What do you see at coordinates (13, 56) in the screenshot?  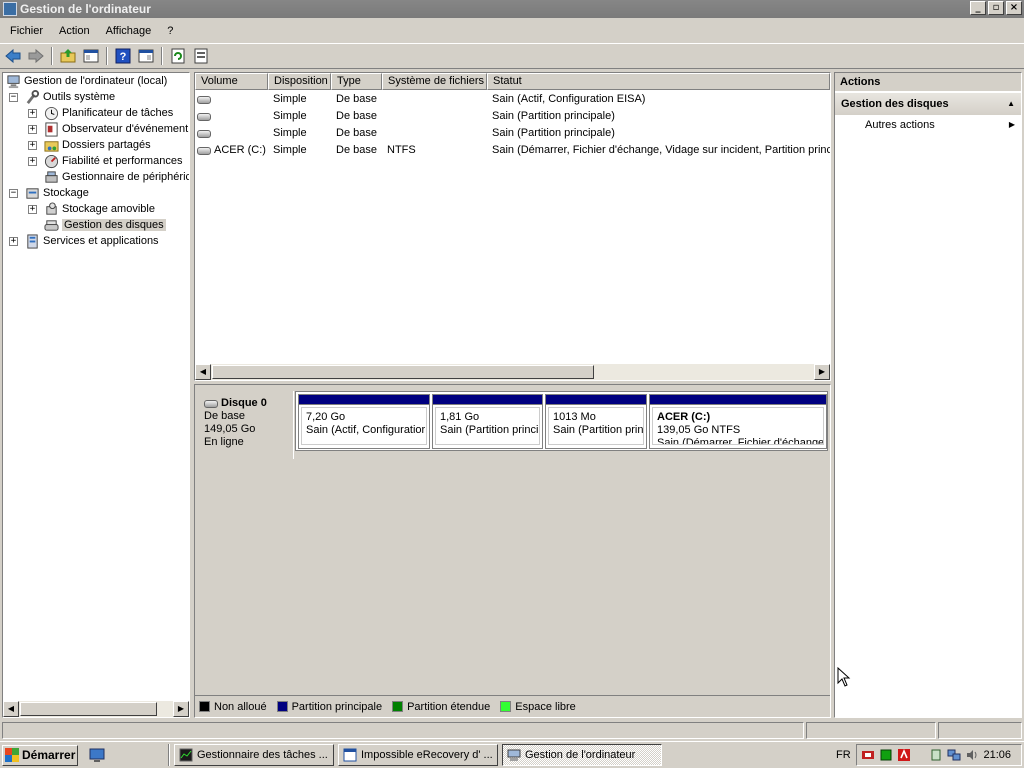 I see `back-arrow-icon` at bounding box center [13, 56].